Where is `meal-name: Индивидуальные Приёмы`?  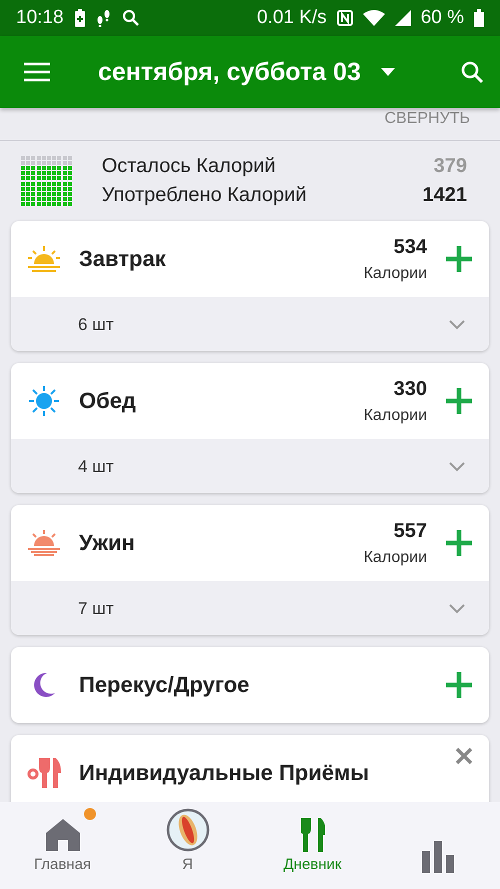
meal-name: Индивидуальные Приёмы is located at coordinates (224, 773).